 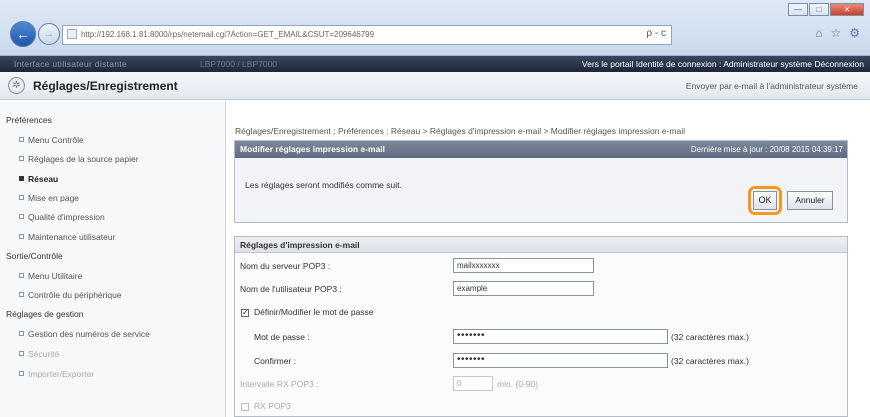 I want to click on sidebar-section-management: Réglages de gestion, so click(x=45, y=314).